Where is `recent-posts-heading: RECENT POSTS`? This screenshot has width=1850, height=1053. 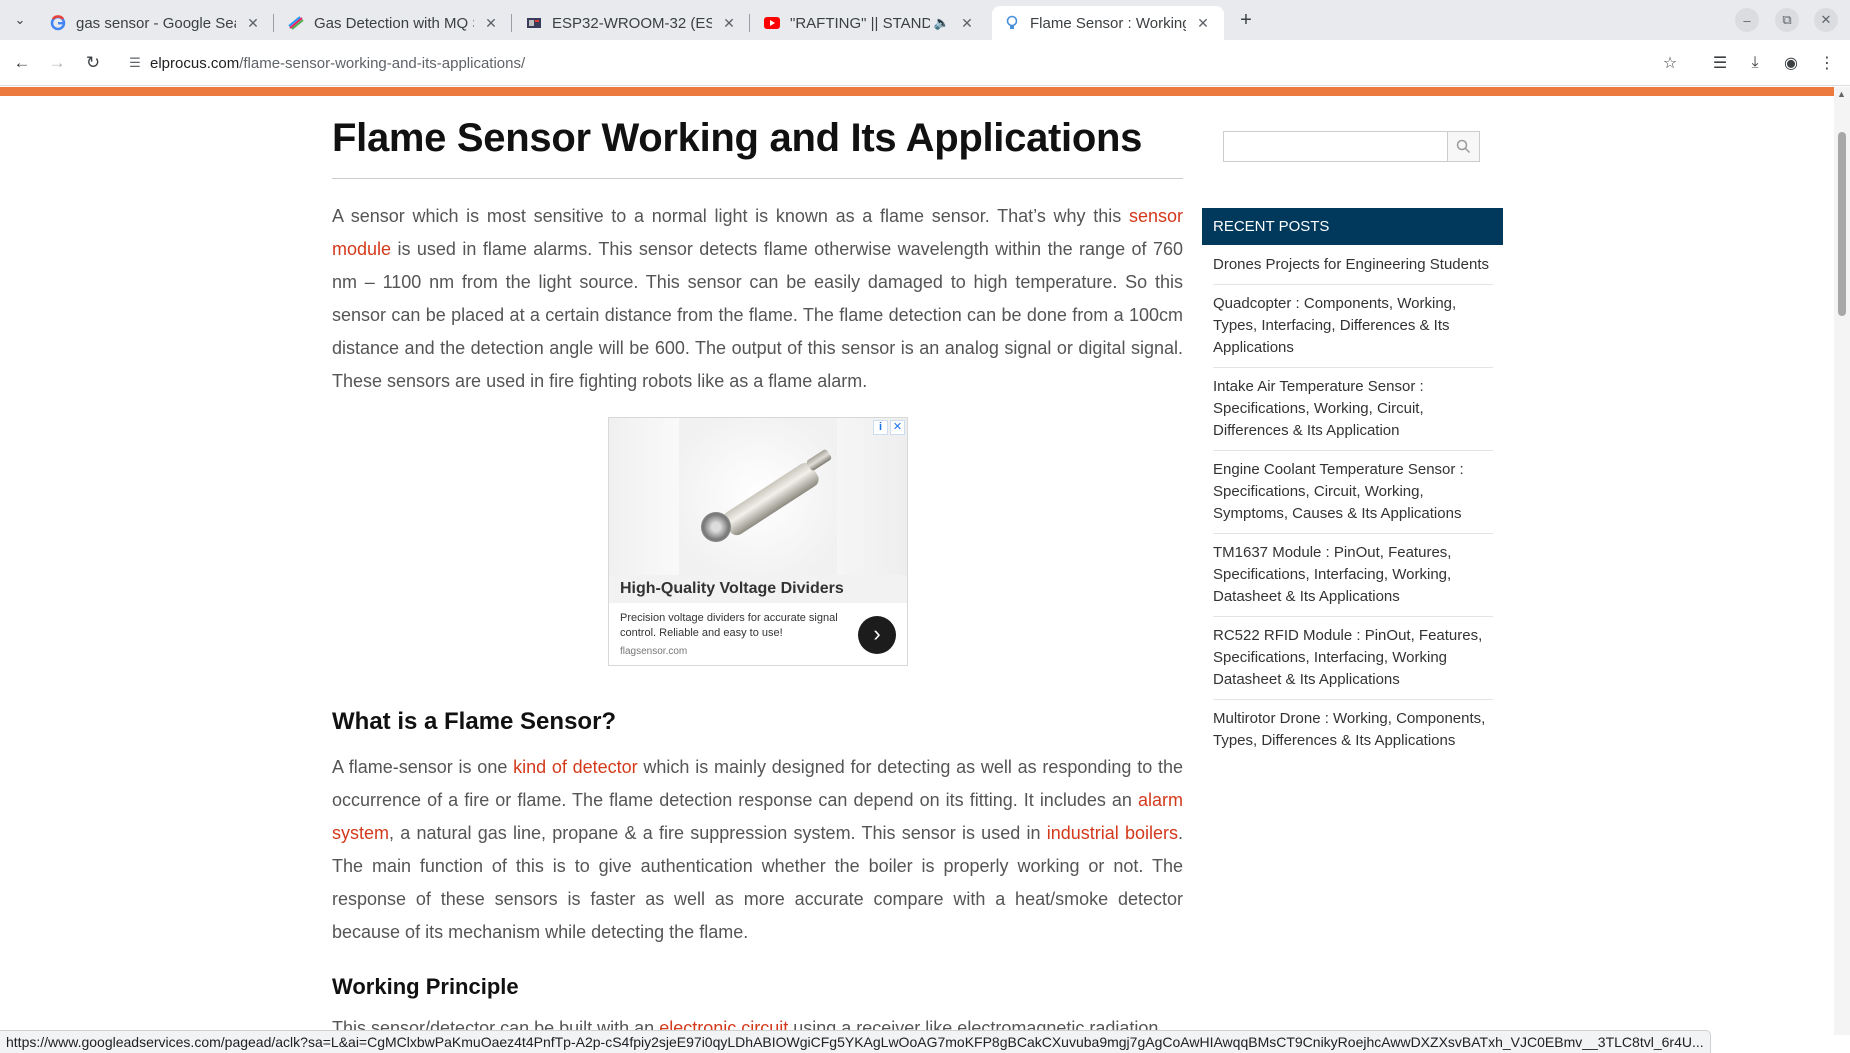 recent-posts-heading: RECENT POSTS is located at coordinates (1352, 226).